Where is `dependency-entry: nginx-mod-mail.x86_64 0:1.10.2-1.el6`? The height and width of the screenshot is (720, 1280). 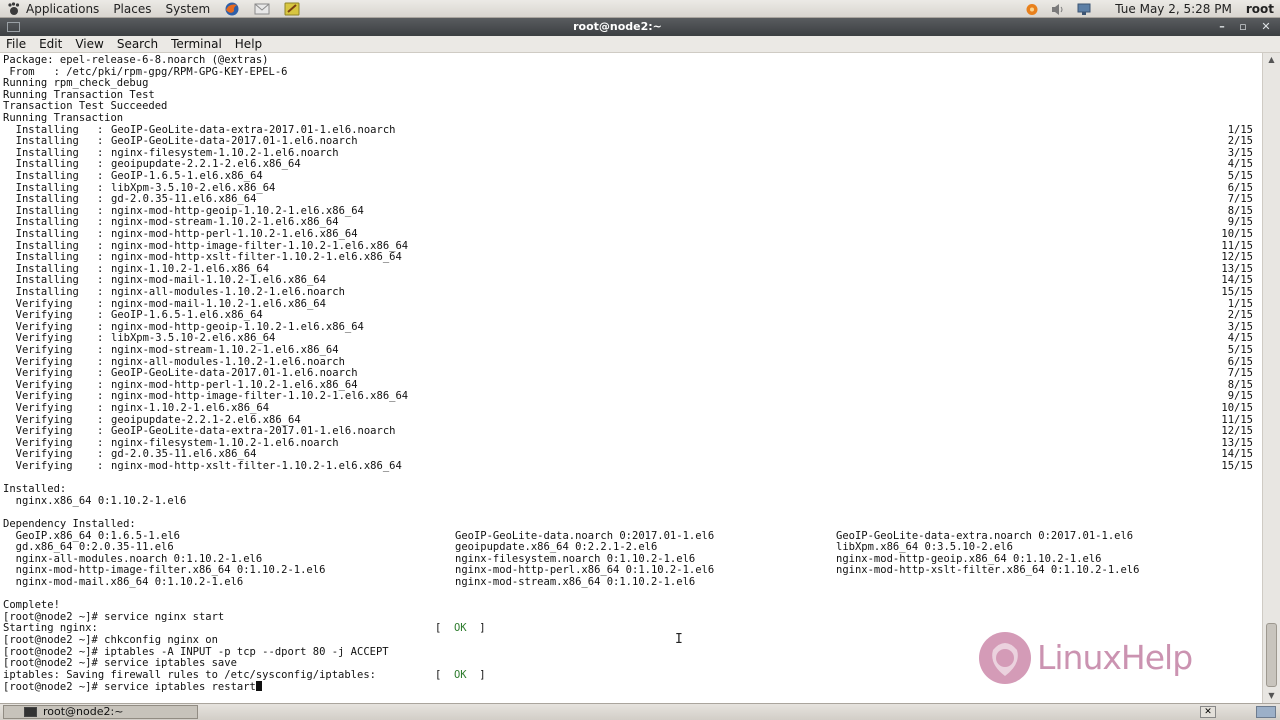
dependency-entry: nginx-mod-mail.x86_64 0:1.10.2-1.el6 is located at coordinates (123, 582).